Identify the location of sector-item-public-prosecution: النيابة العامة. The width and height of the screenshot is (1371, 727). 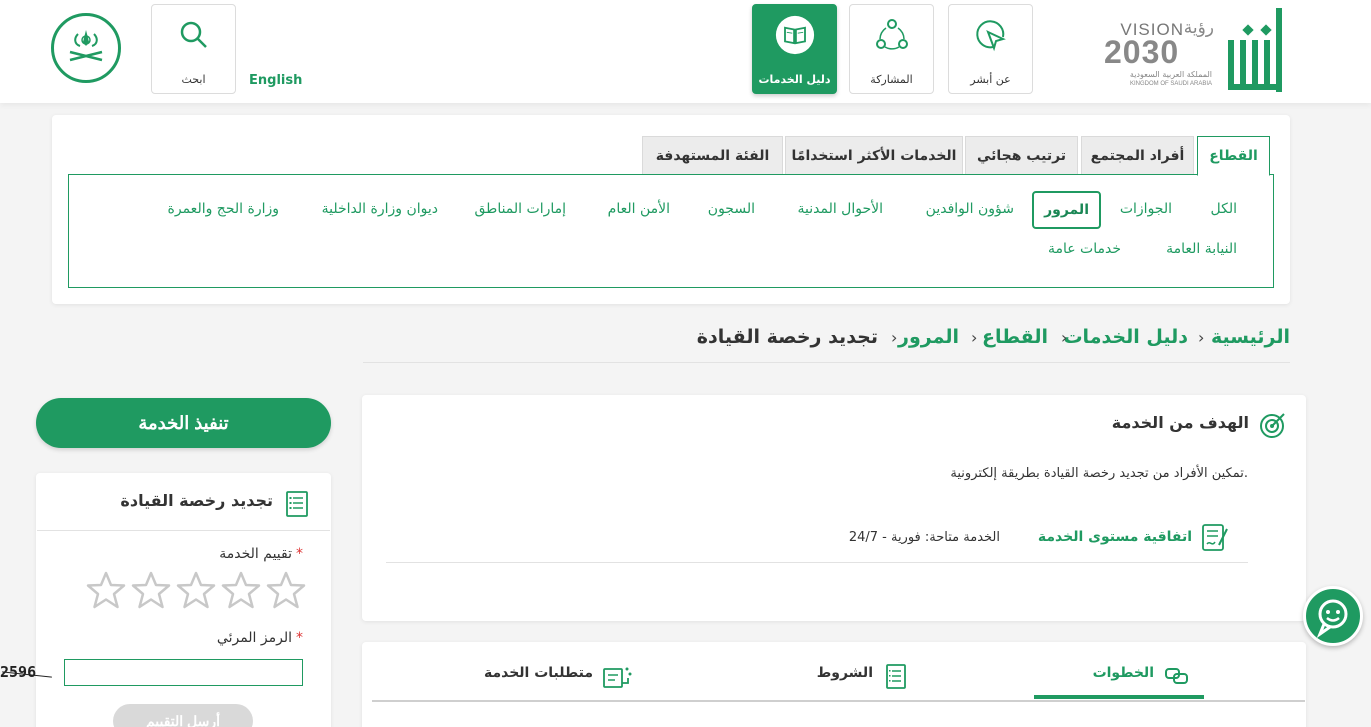
(1201, 249).